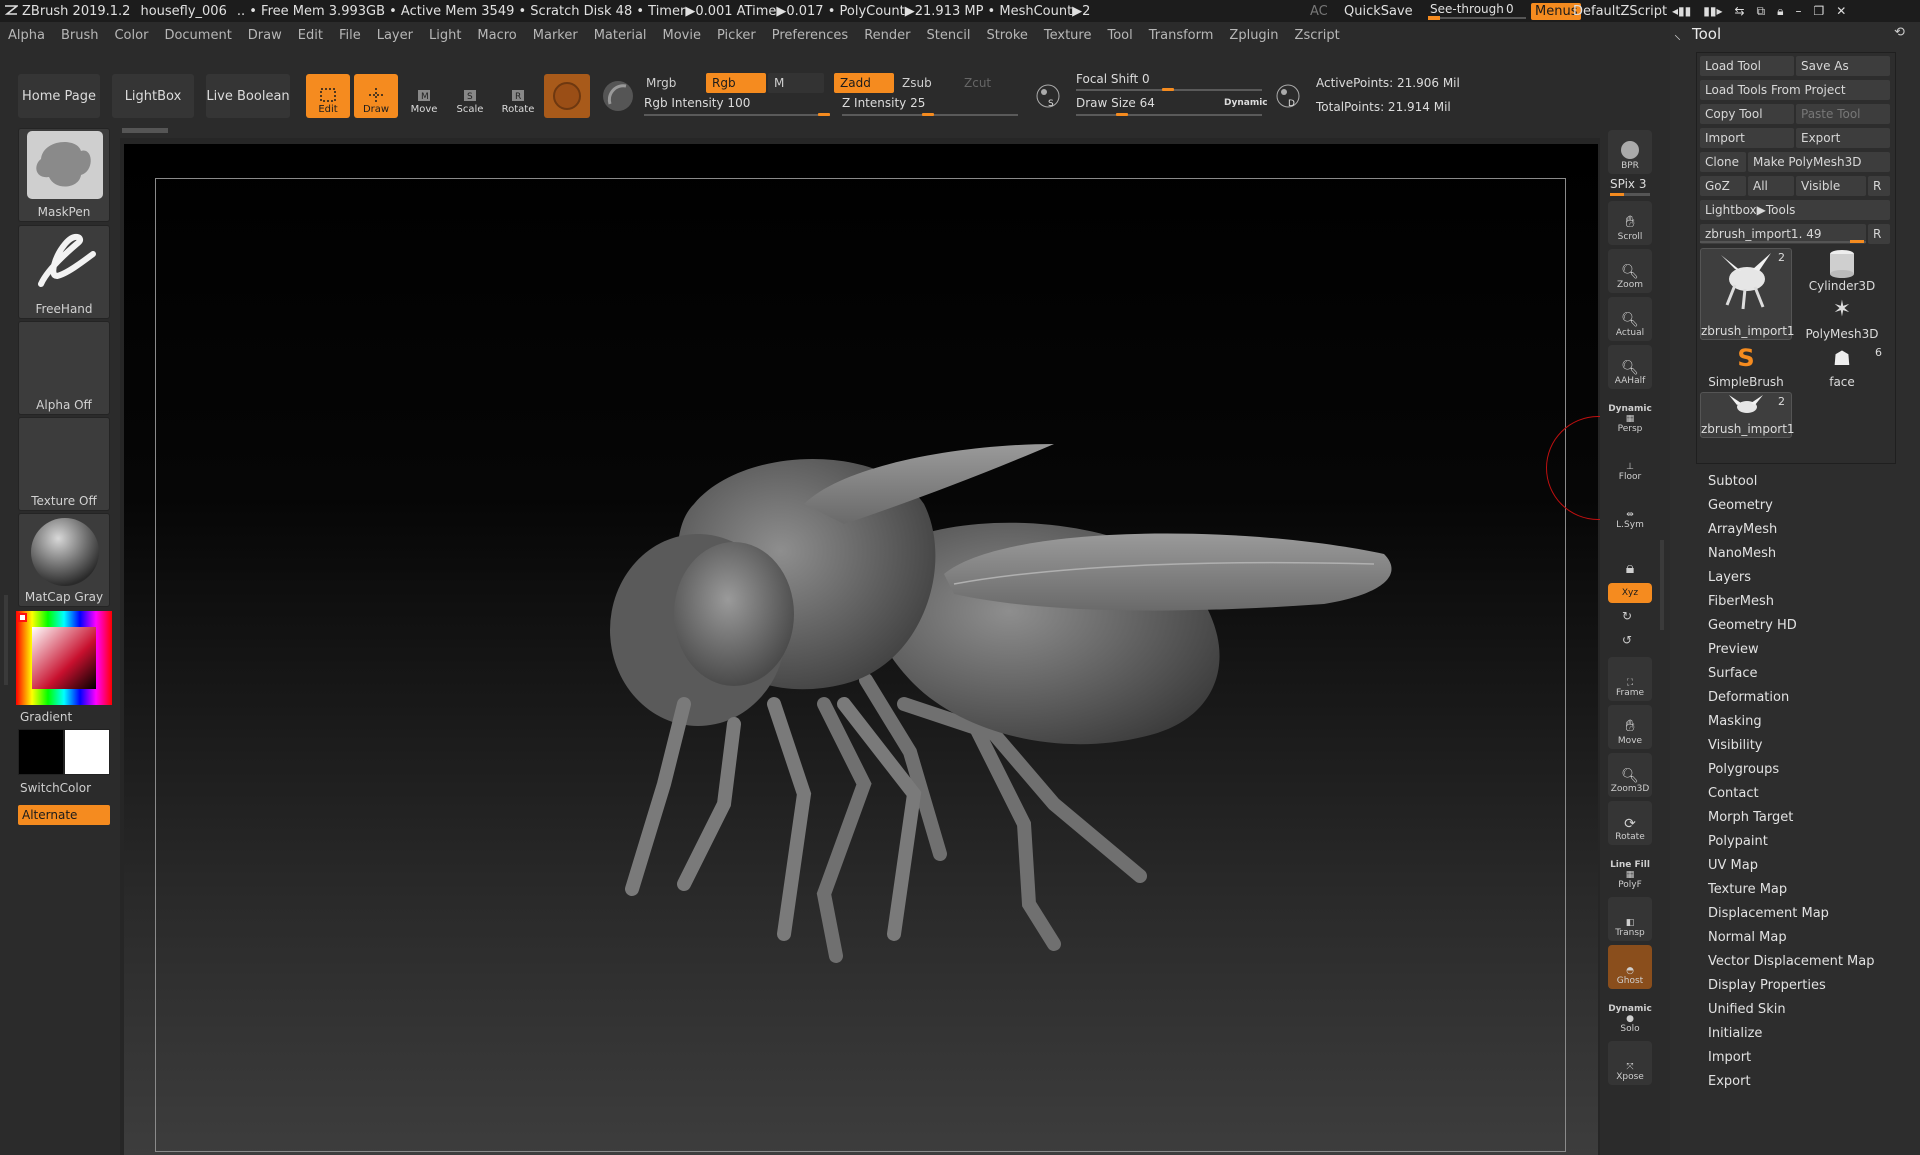 This screenshot has width=1920, height=1155. I want to click on see-through-slider: See-through 0, so click(1477, 11).